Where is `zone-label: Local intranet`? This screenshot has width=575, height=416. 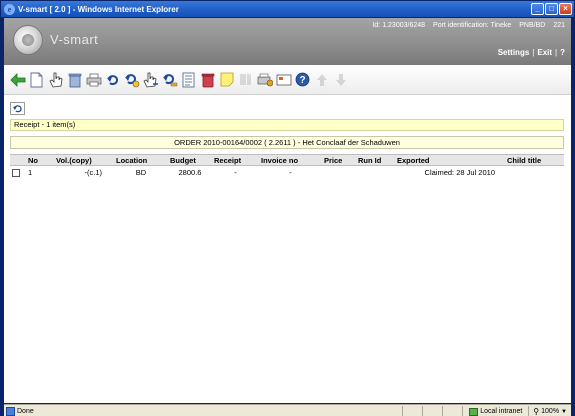
zone-label: Local intranet is located at coordinates (501, 411).